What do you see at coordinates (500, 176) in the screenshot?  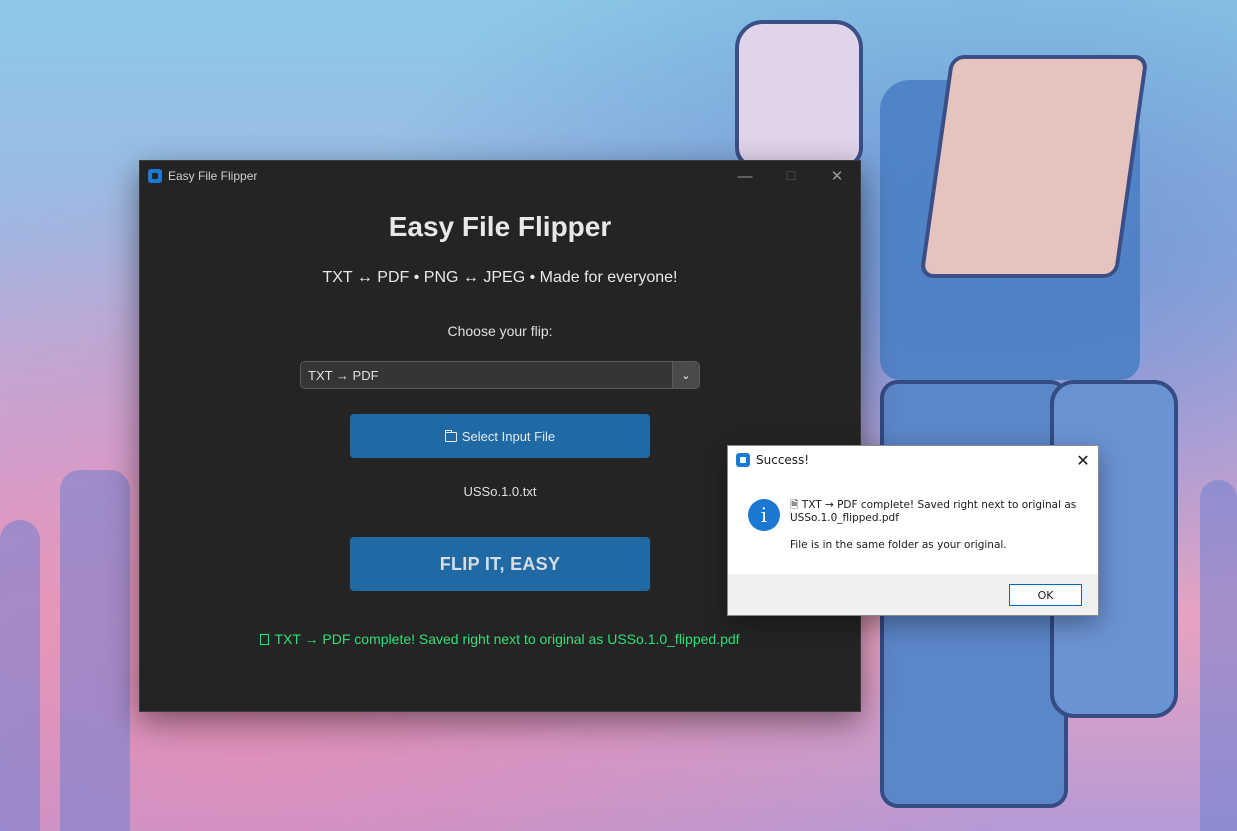 I see `title-bar: Easy File Flipper — ☐ ✕` at bounding box center [500, 176].